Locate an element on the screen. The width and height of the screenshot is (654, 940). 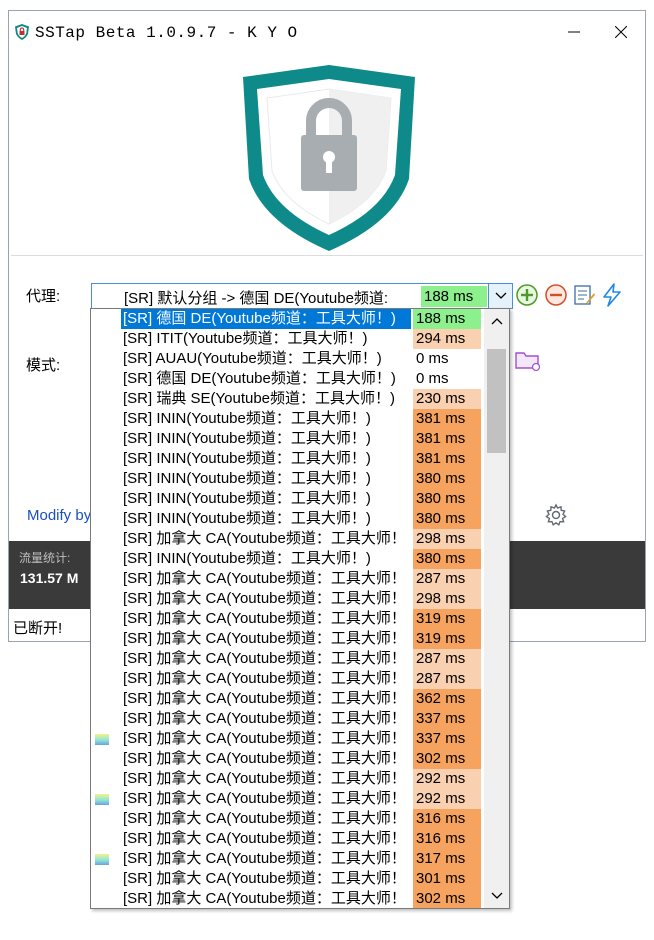
proxy-list-item: [SR] 加拿大 CA(Youtube频道：工具大师！ 362 ms is located at coordinates (287, 699).